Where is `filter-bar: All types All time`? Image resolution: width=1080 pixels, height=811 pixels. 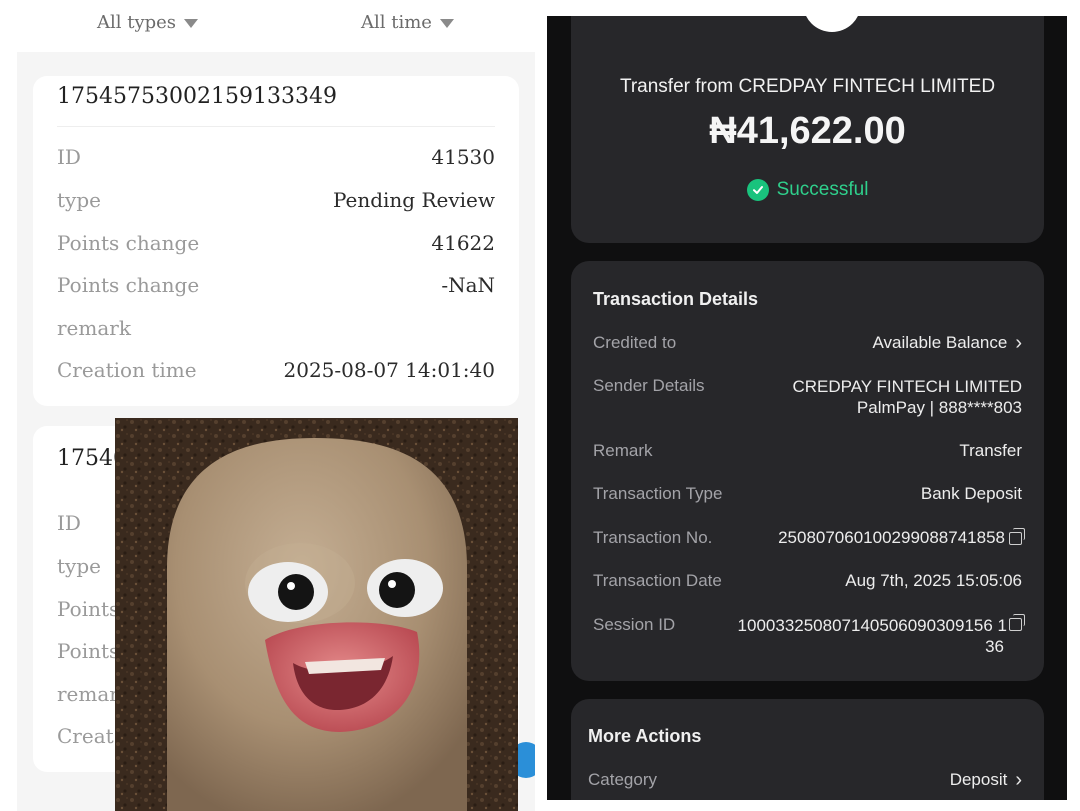
filter-bar: All types All time is located at coordinates (276, 26).